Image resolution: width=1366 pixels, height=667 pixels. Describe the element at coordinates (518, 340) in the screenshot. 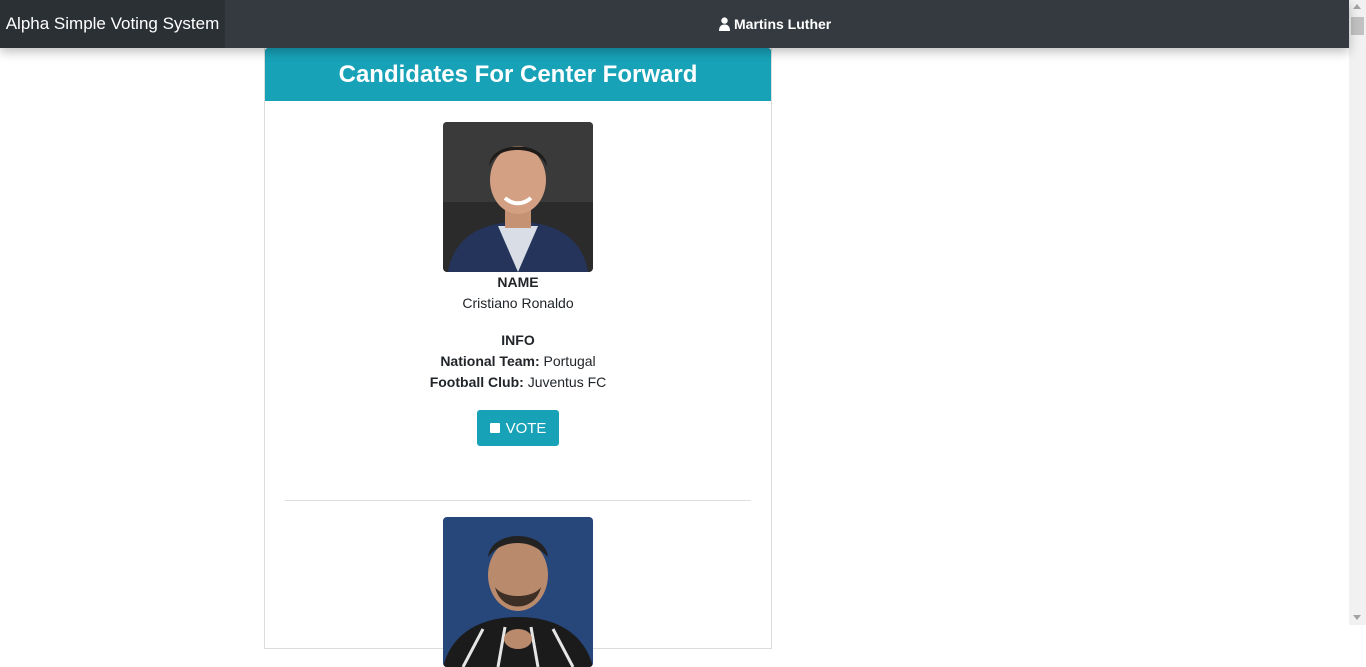

I see `info-label: INFO` at that location.